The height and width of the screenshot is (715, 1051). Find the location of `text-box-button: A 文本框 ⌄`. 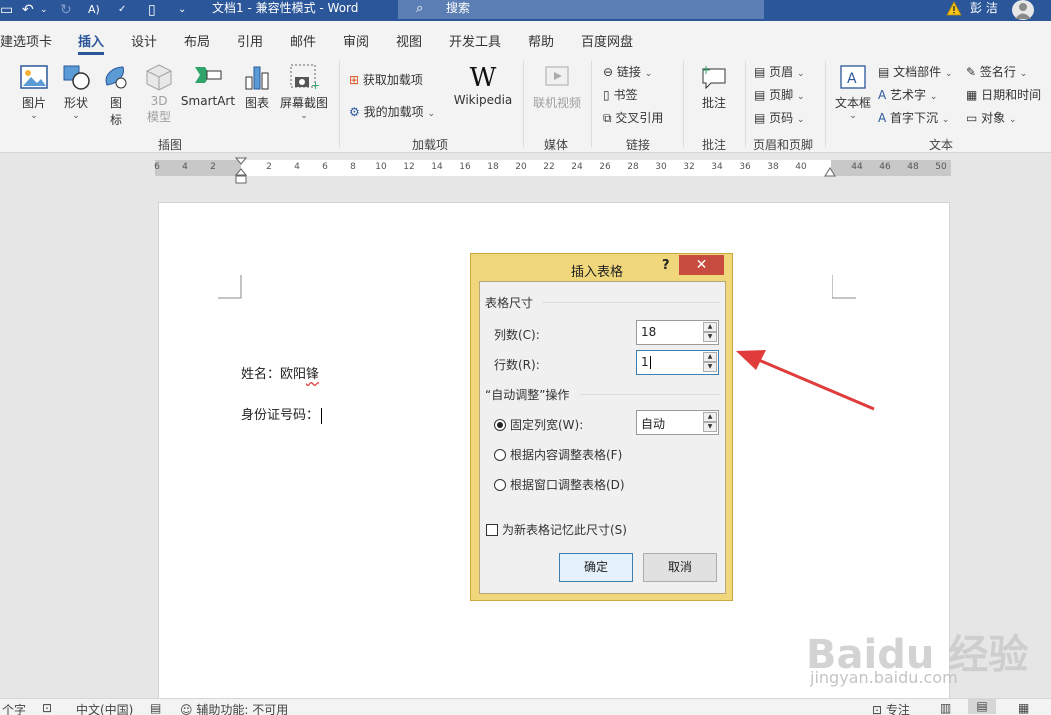

text-box-button: A 文本框 ⌄ is located at coordinates (853, 92).